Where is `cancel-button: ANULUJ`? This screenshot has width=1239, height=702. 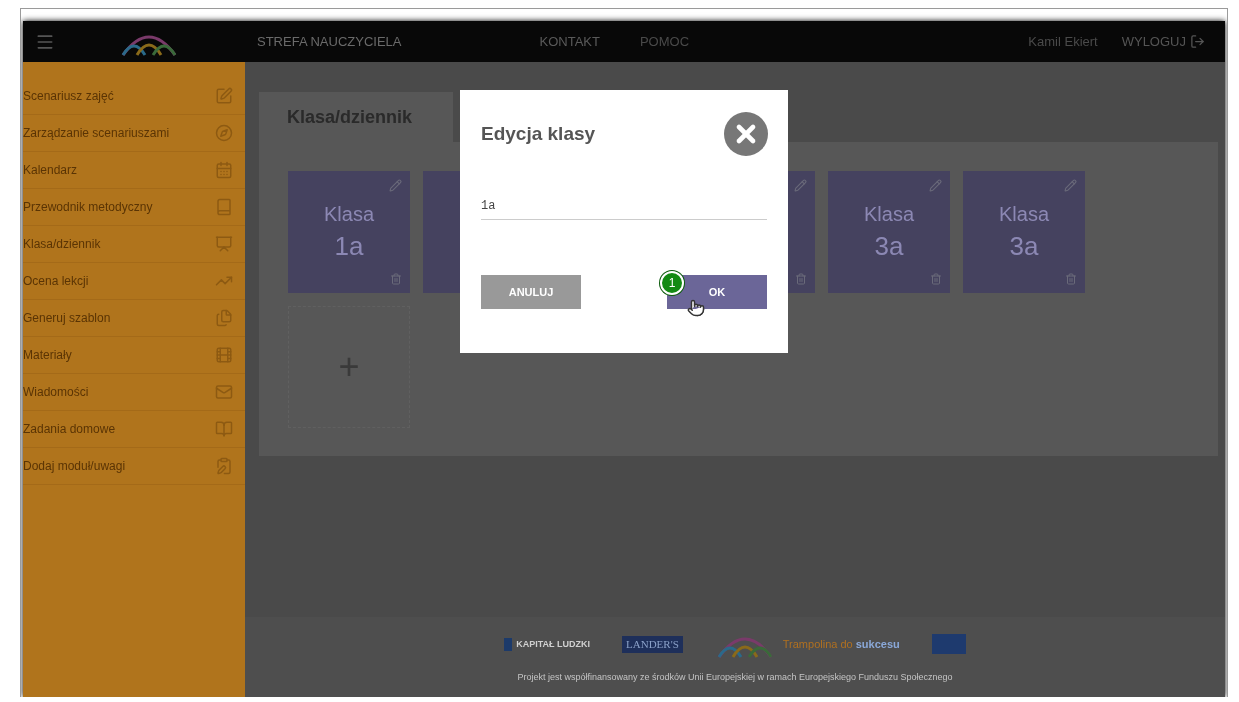
cancel-button: ANULUJ is located at coordinates (531, 292).